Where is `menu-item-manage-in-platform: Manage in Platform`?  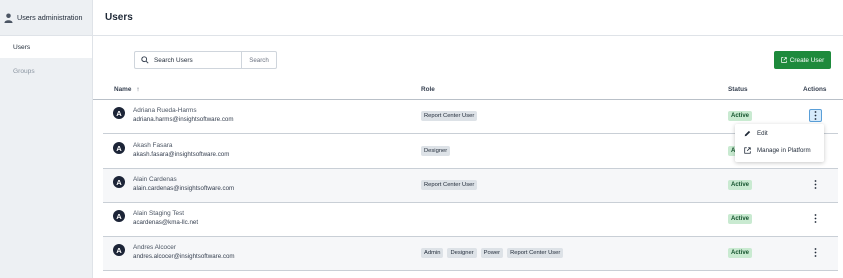
menu-item-manage-in-platform: Manage in Platform is located at coordinates (777, 150).